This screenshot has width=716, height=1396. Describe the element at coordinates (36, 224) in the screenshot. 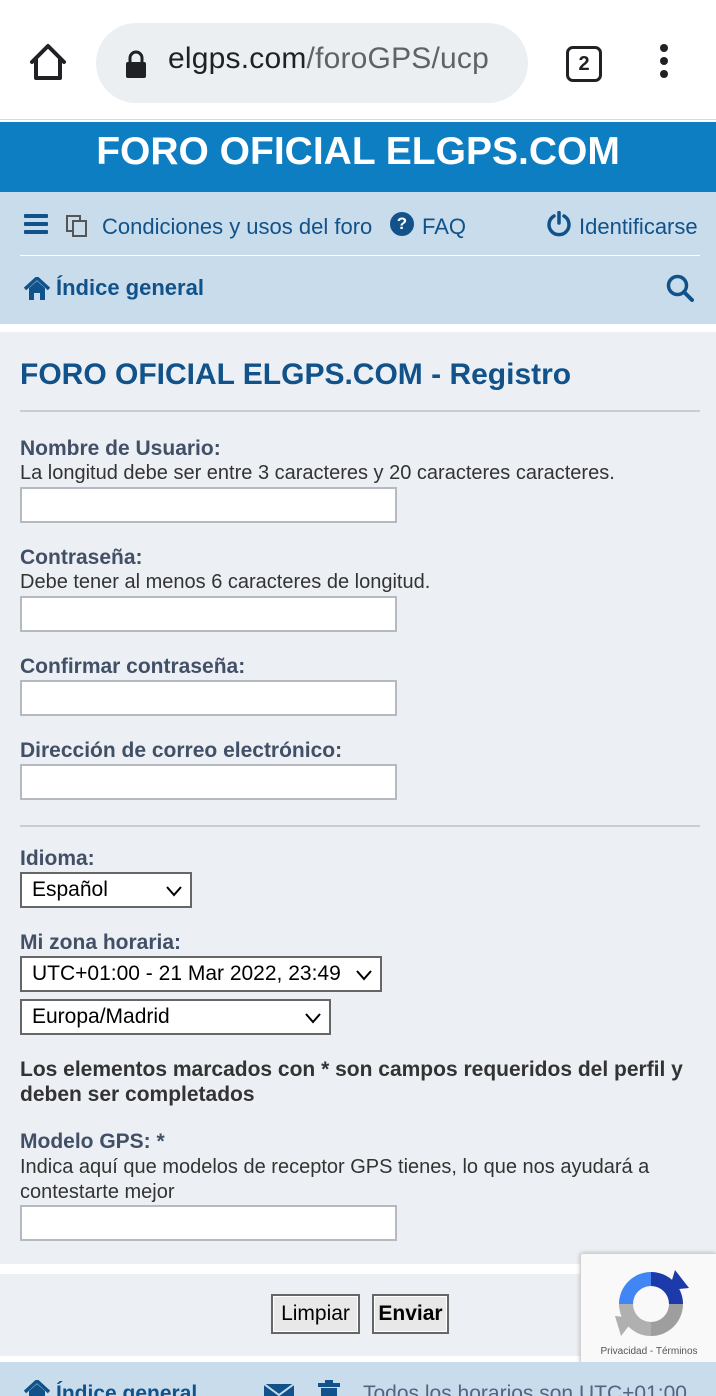

I see `hamburger-menu-icon` at that location.